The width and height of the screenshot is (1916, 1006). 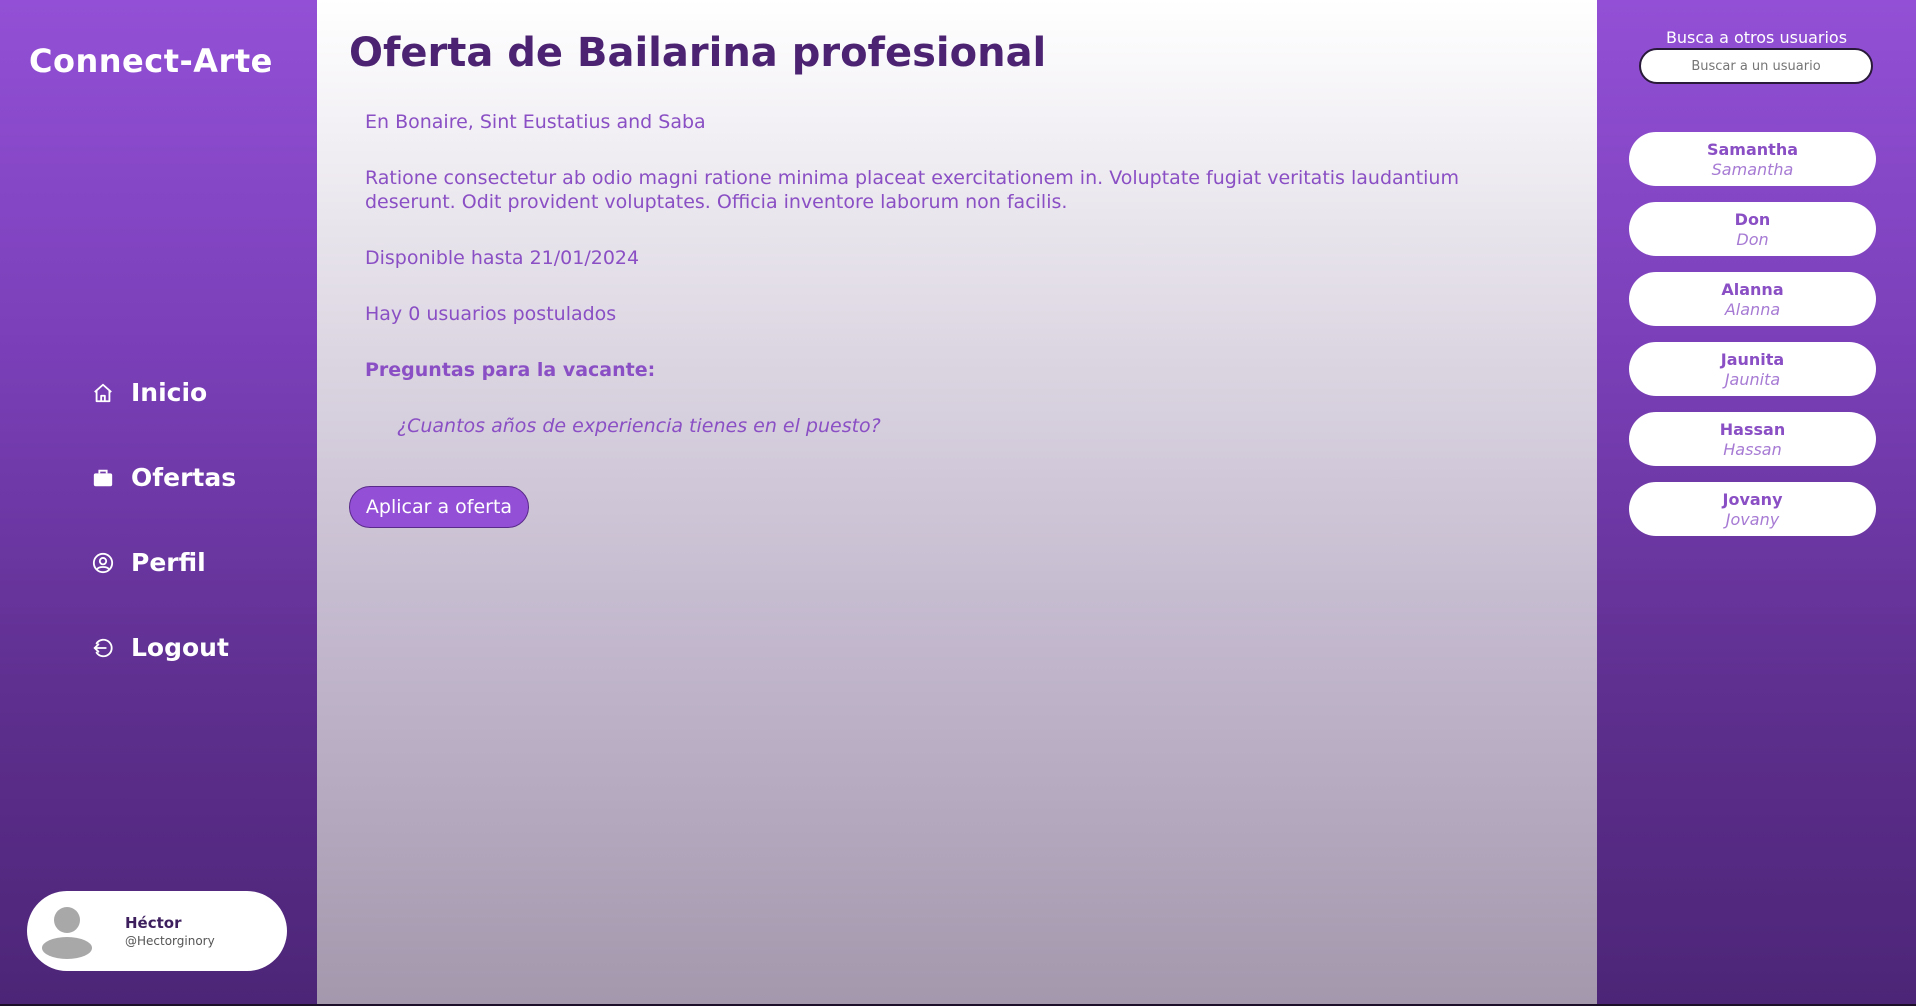 I want to click on current-user-handle: @Hectorginory, so click(x=170, y=941).